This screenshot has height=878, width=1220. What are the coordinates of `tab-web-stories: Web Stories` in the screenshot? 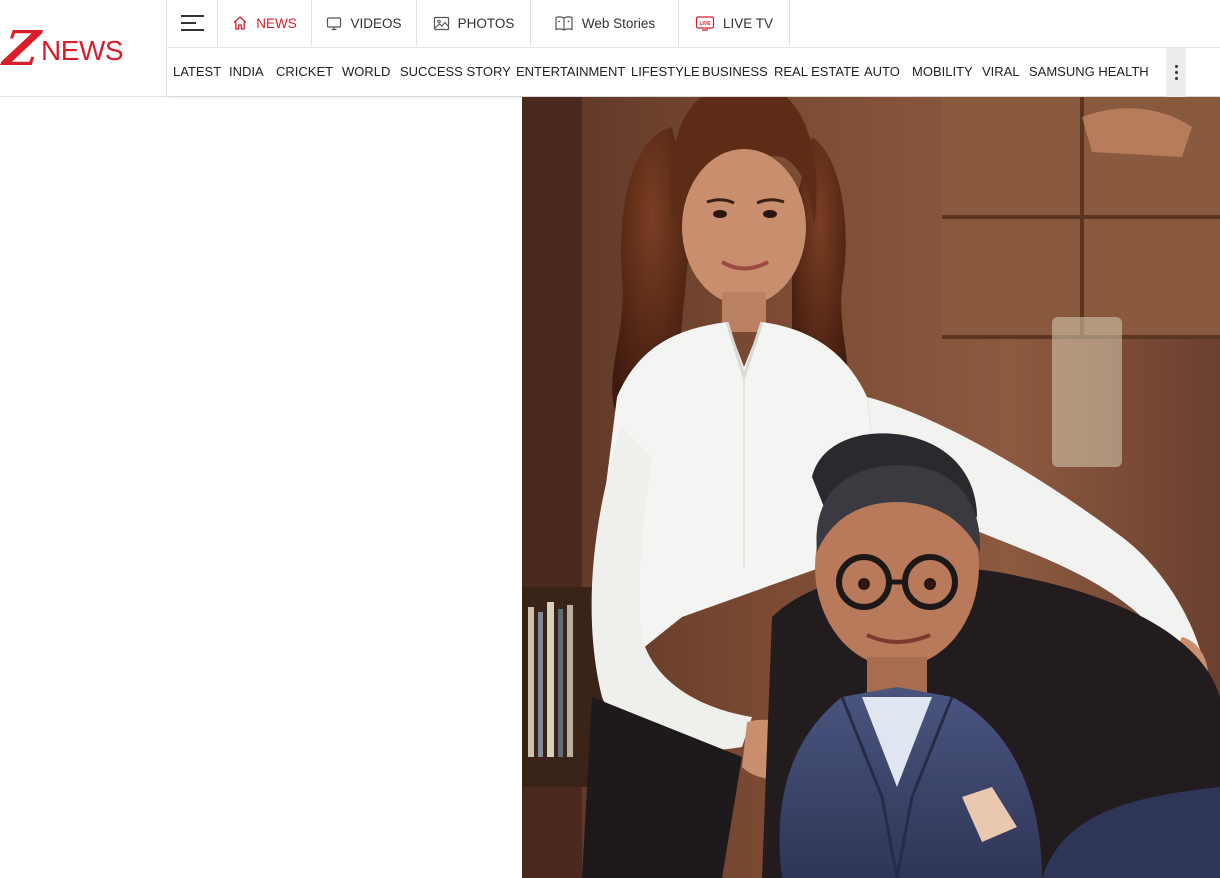 It's located at (605, 23).